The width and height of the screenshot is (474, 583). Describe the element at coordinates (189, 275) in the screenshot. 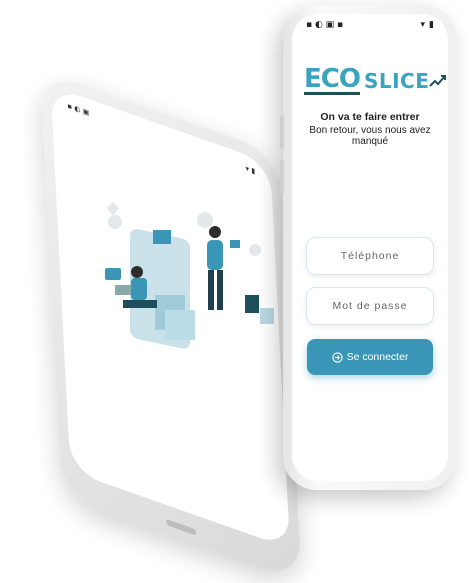

I see `shopping-illustration` at that location.